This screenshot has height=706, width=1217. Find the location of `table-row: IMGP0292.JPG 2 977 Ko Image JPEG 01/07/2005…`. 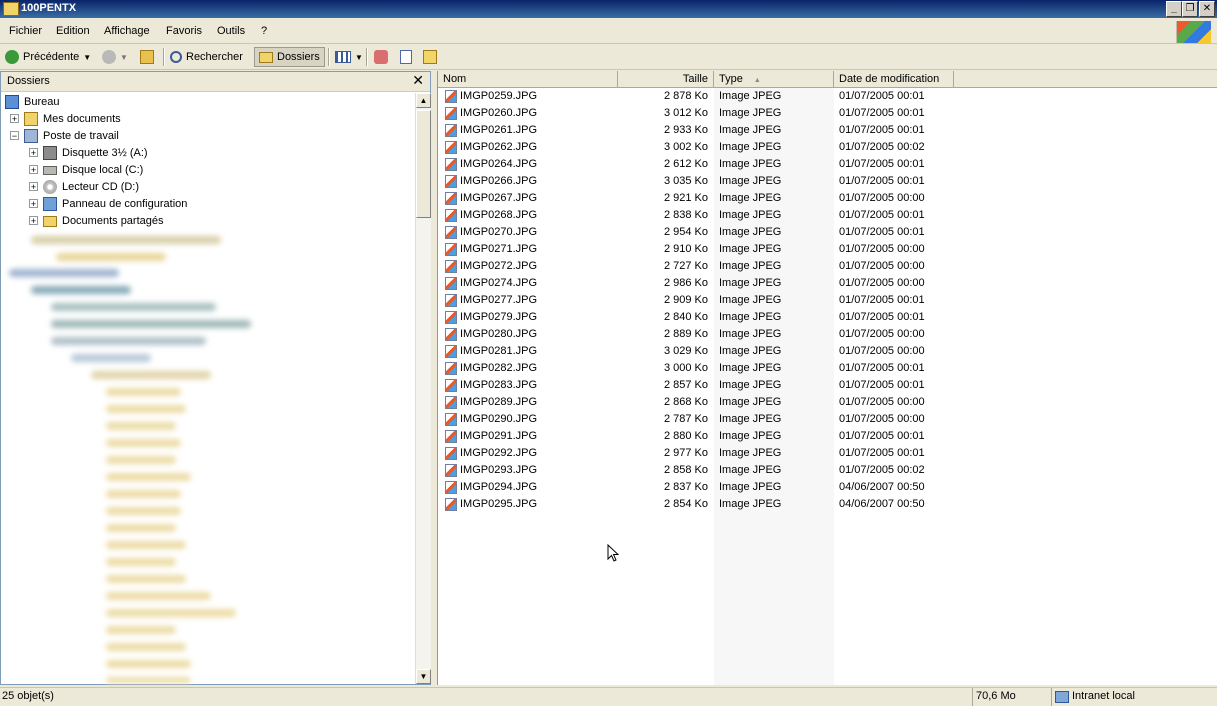

table-row: IMGP0292.JPG 2 977 Ko Image JPEG 01/07/2005… is located at coordinates (718, 453).